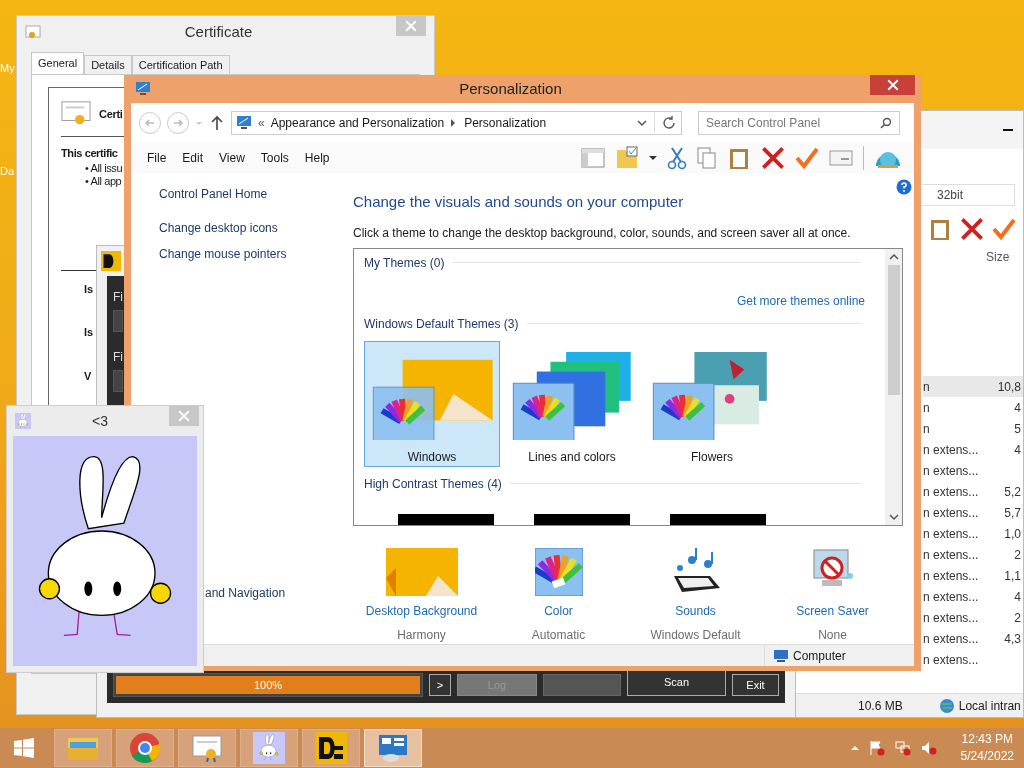  What do you see at coordinates (781, 655) in the screenshot?
I see `computer-icon` at bounding box center [781, 655].